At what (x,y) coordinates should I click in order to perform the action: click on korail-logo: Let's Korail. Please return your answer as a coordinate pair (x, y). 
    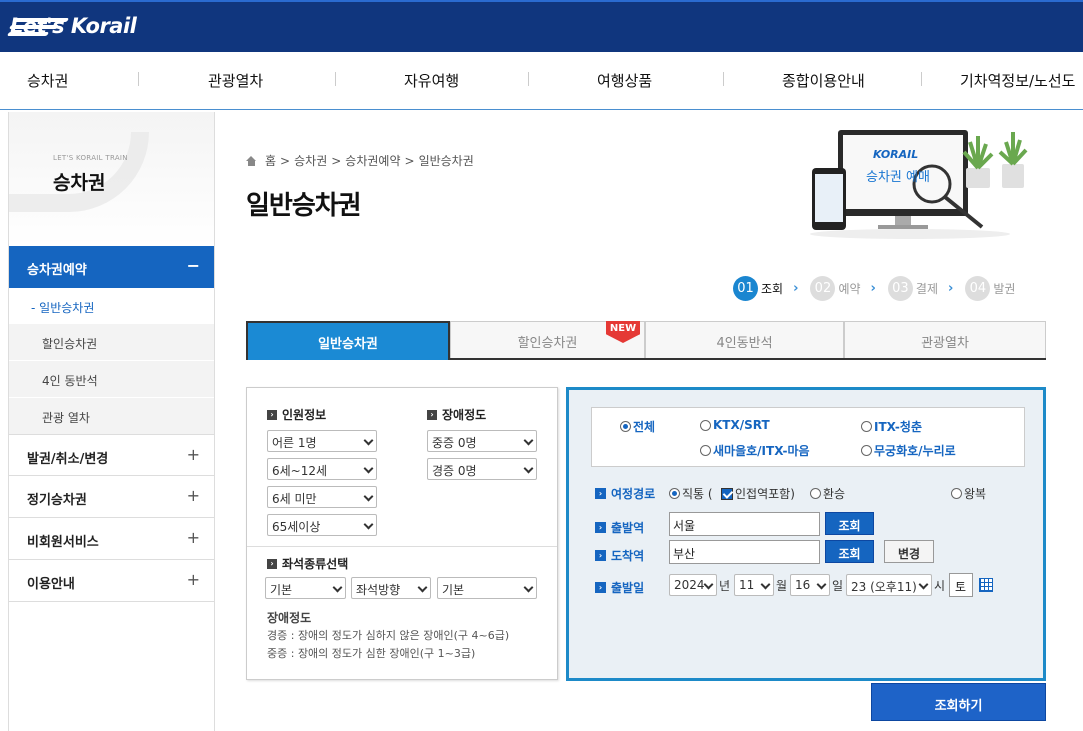
    Looking at the image, I should click on (71, 26).